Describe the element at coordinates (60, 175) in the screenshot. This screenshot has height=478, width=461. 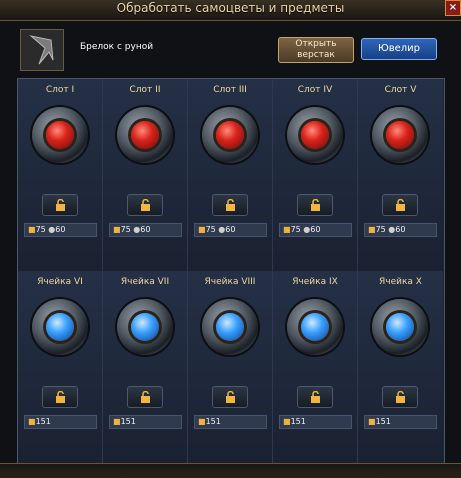
I see `slot-cell: Слот I ■75 ●60` at that location.